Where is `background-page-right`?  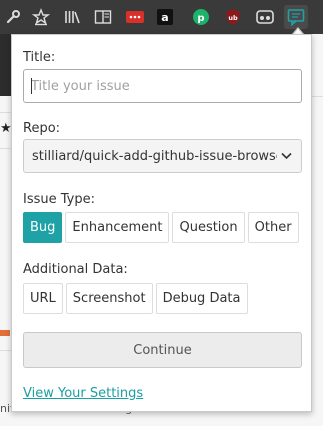 background-page-right is located at coordinates (317, 230).